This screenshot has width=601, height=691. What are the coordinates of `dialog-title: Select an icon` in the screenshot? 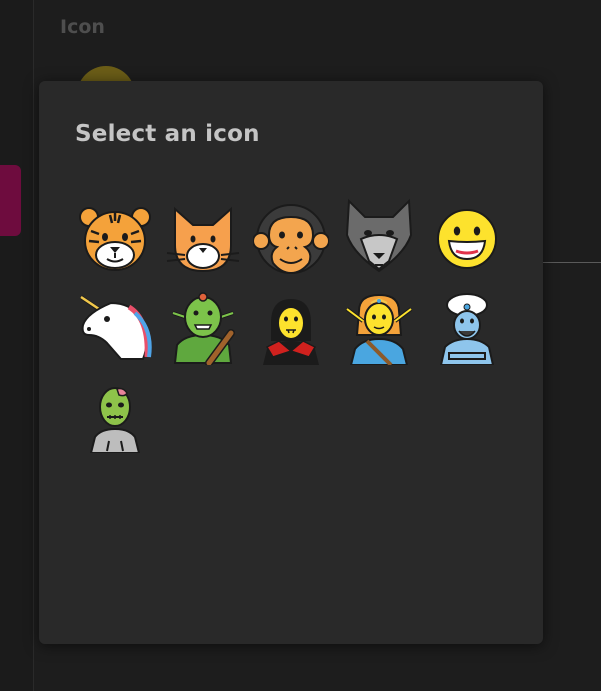 It's located at (167, 134).